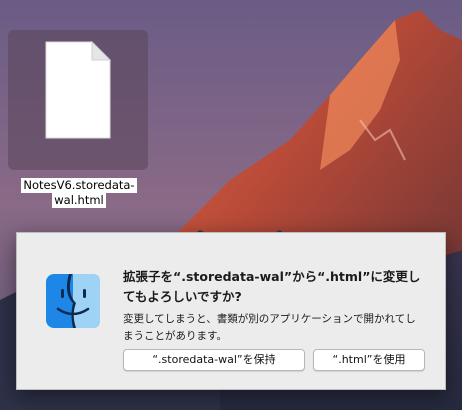 Image resolution: width=462 pixels, height=410 pixels. Describe the element at coordinates (79, 200) in the screenshot. I see `file-name-line2: wal.html` at that location.